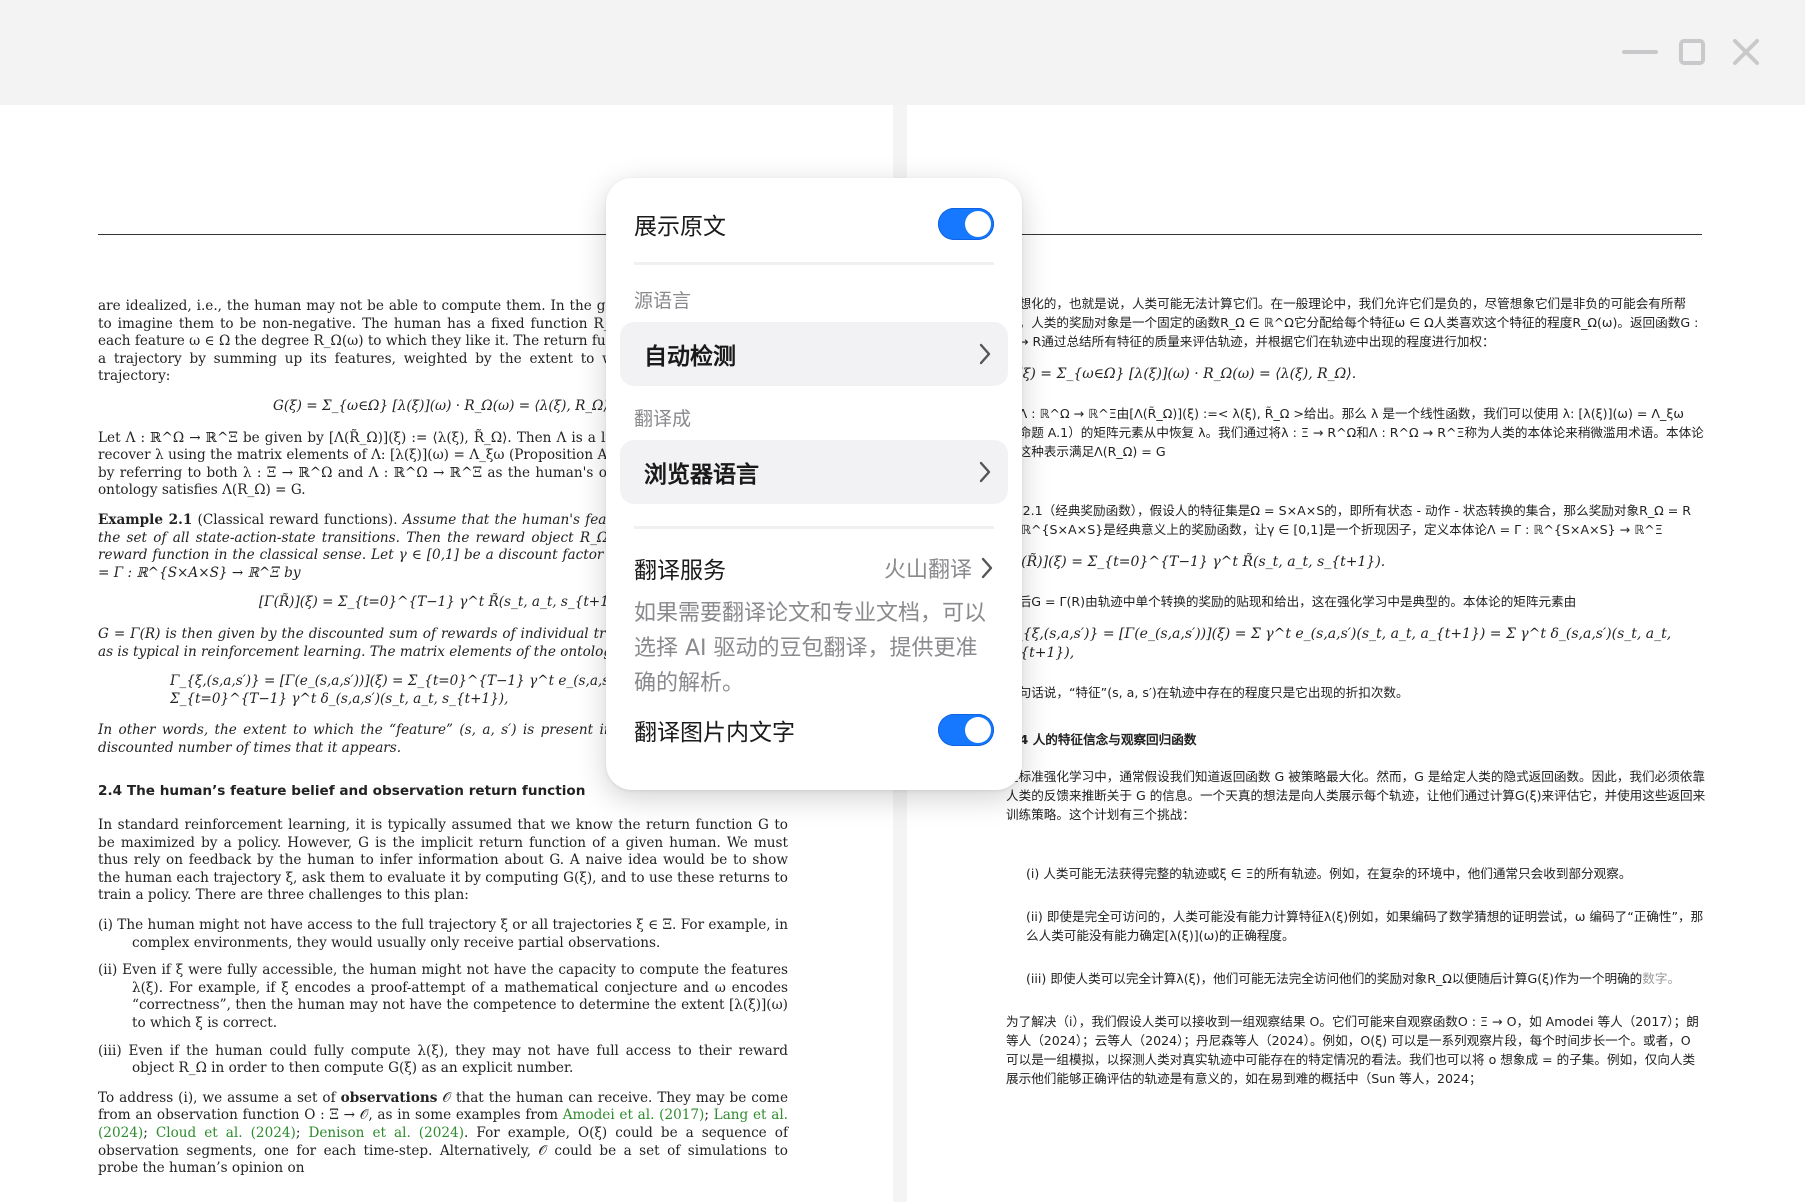 The image size is (1805, 1202). What do you see at coordinates (634, 1115) in the screenshot?
I see `citation-link: Amodei et al. (2017)` at bounding box center [634, 1115].